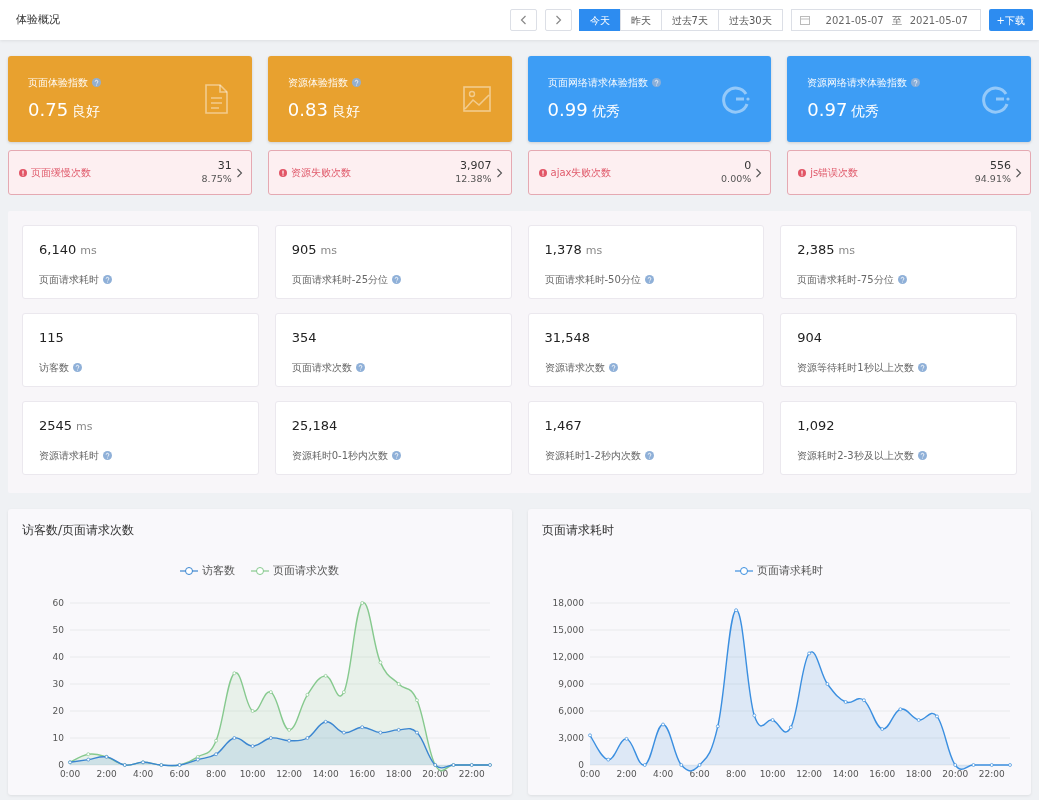  What do you see at coordinates (61, 173) in the screenshot?
I see `alert-label: 页面缓慢次数` at bounding box center [61, 173].